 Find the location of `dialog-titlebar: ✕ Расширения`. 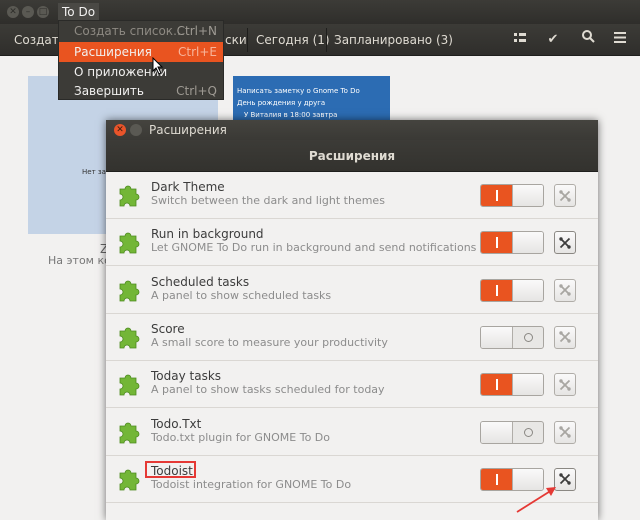

dialog-titlebar: ✕ Расширения is located at coordinates (352, 130).